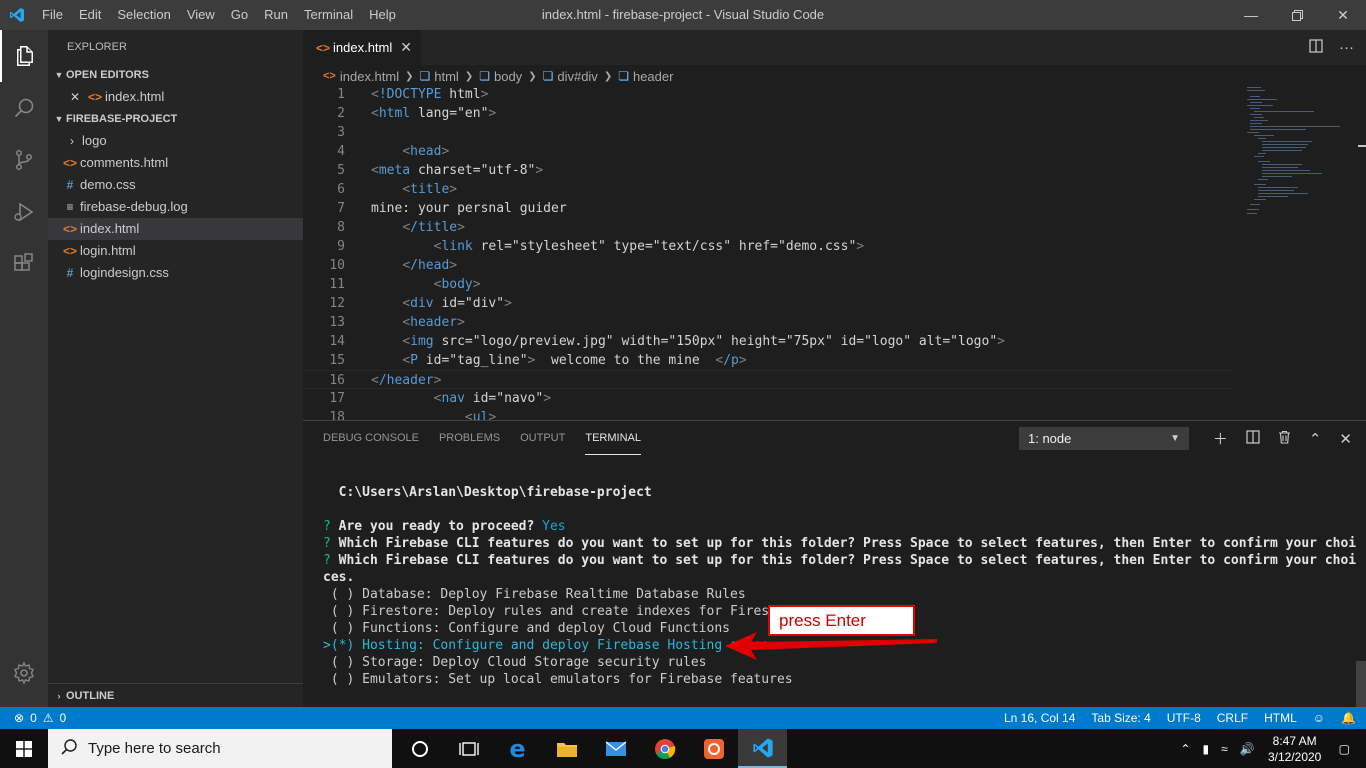 Image resolution: width=1366 pixels, height=768 pixels. What do you see at coordinates (90, 15) in the screenshot?
I see `menu-edit: Edit` at bounding box center [90, 15].